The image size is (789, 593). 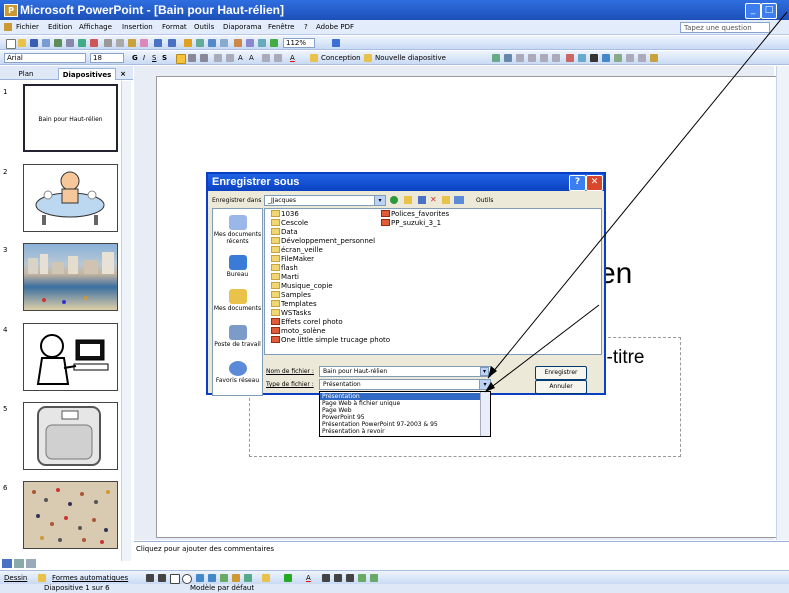 What do you see at coordinates (200, 578) in the screenshot?
I see `textbox-icon` at bounding box center [200, 578].